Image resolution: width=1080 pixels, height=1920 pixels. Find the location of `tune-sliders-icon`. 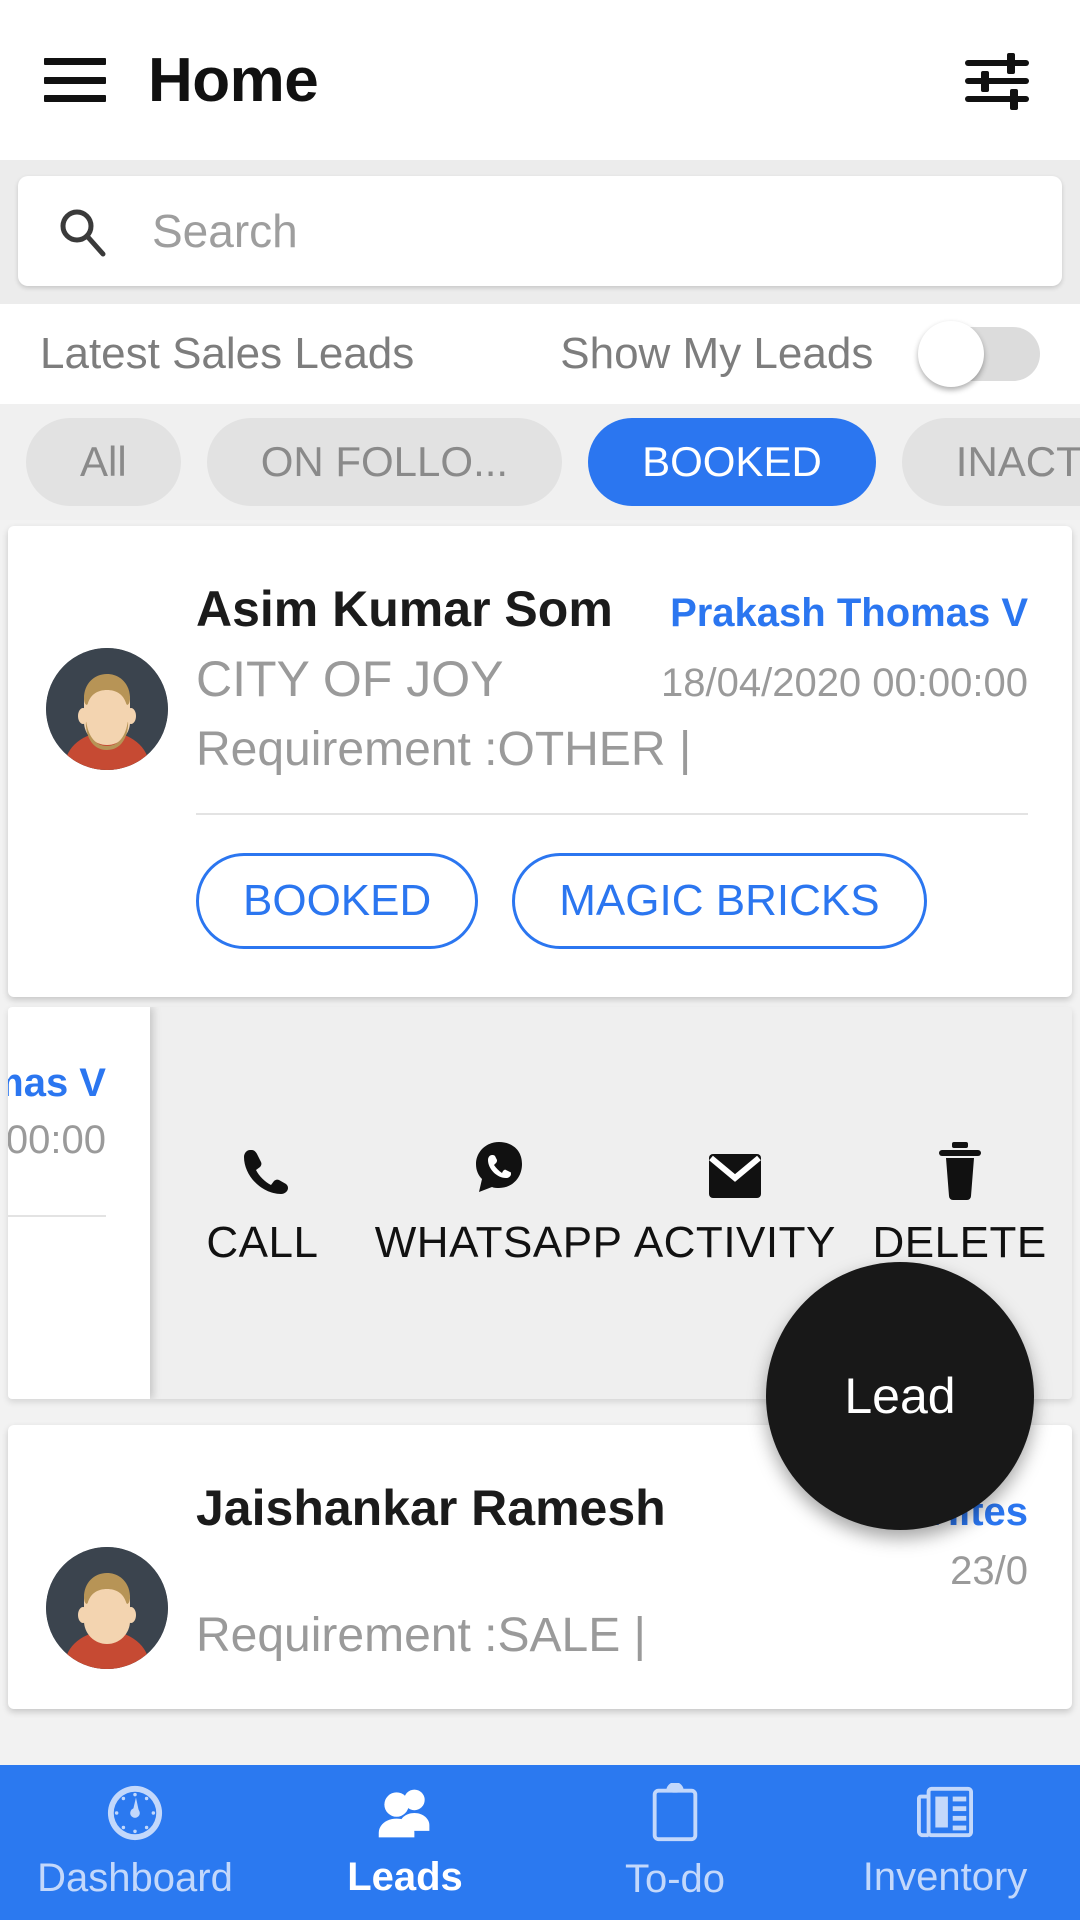

tune-sliders-icon is located at coordinates (997, 80).